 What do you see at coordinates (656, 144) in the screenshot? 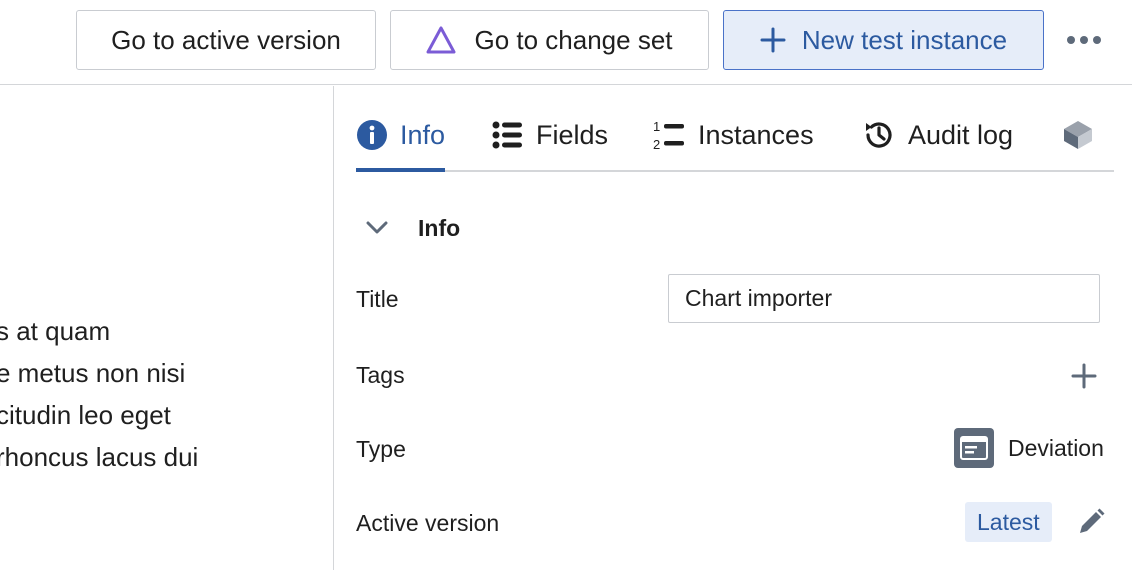
I see `svg-text: 2` at bounding box center [656, 144].